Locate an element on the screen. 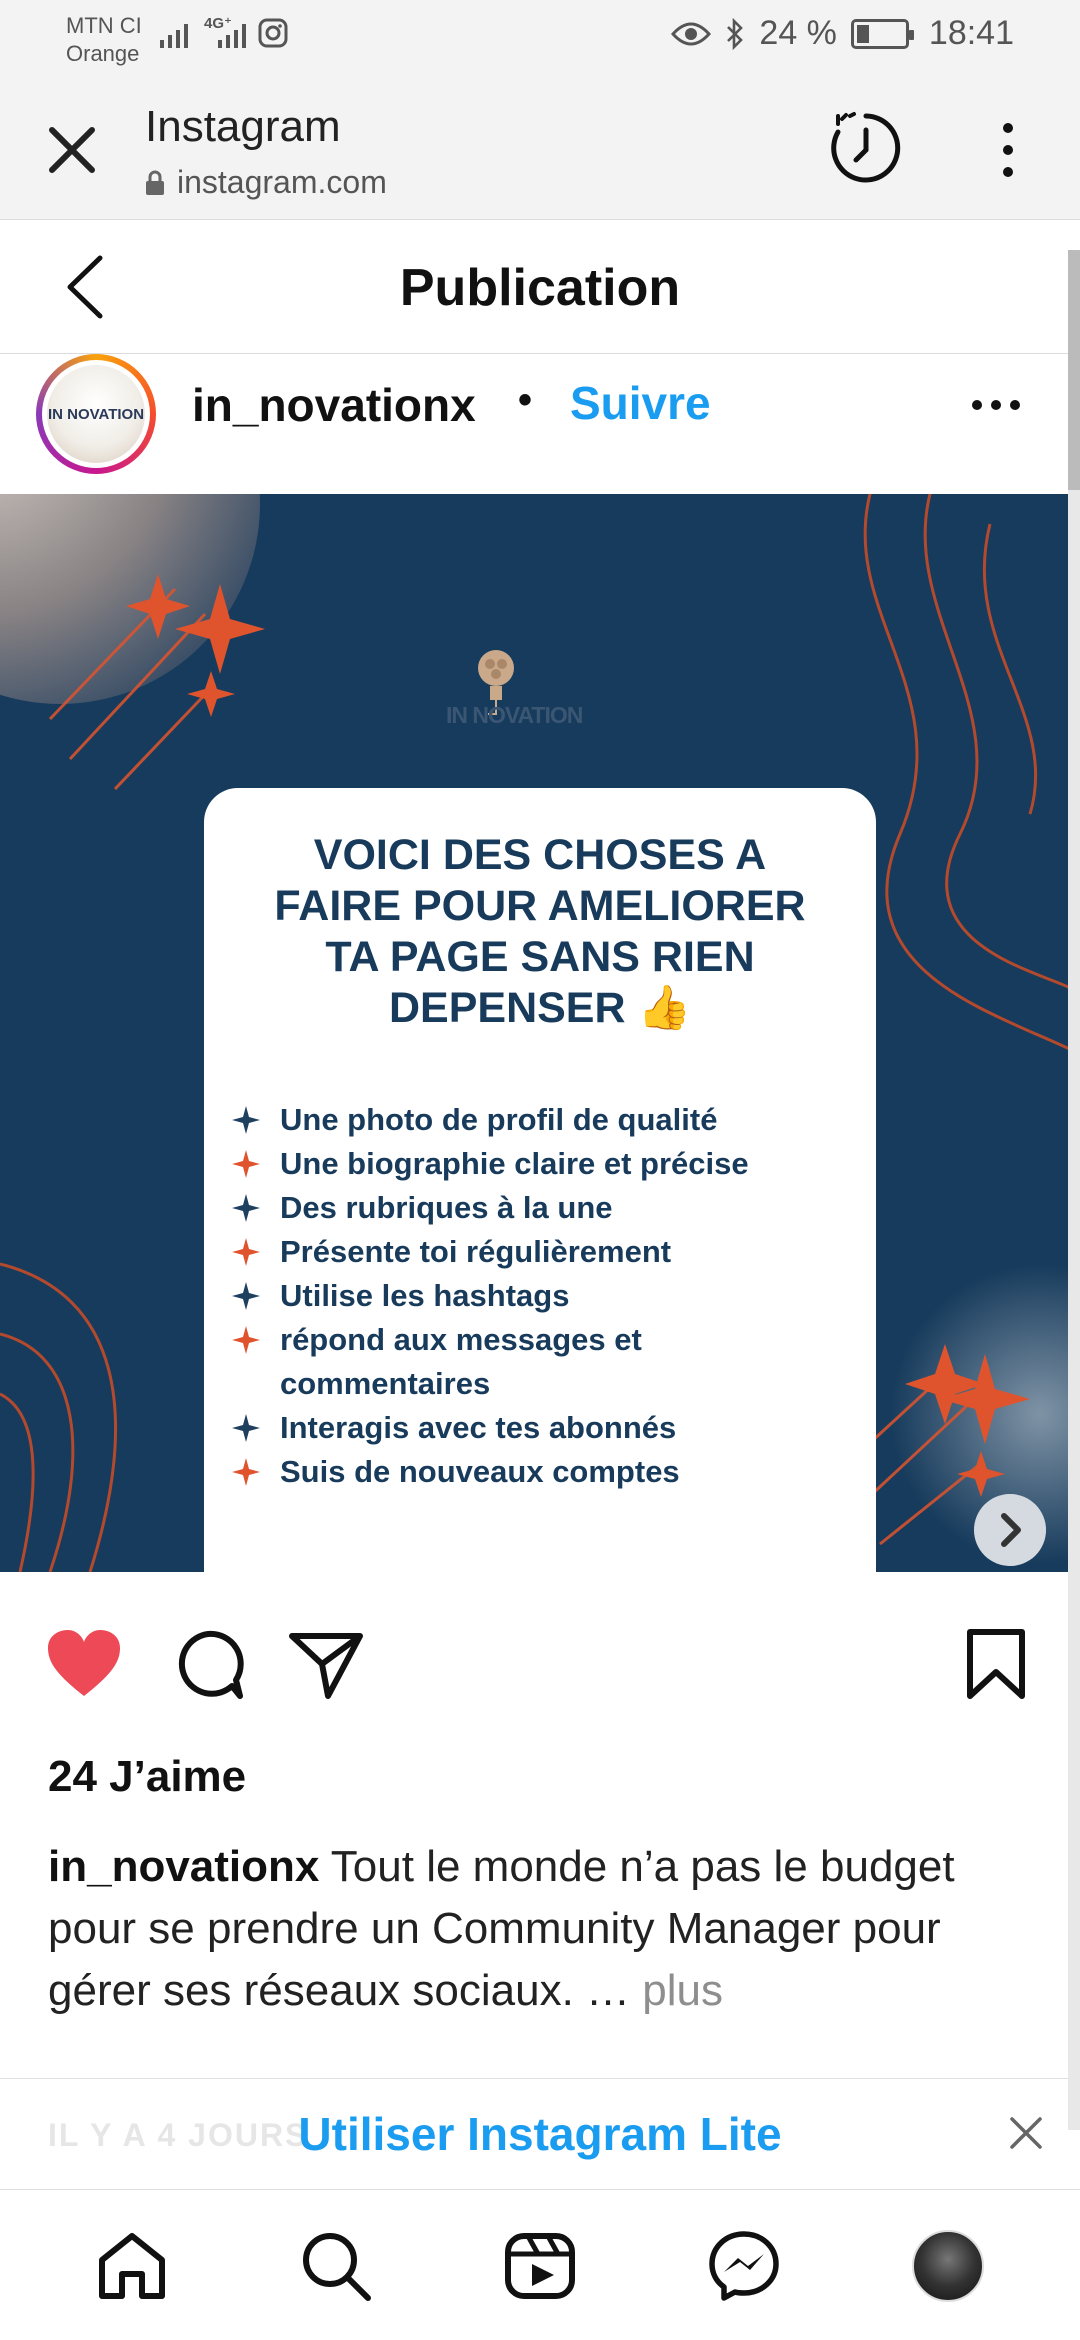 Image resolution: width=1080 pixels, height=2340 pixels. page-title: Publication is located at coordinates (540, 288).